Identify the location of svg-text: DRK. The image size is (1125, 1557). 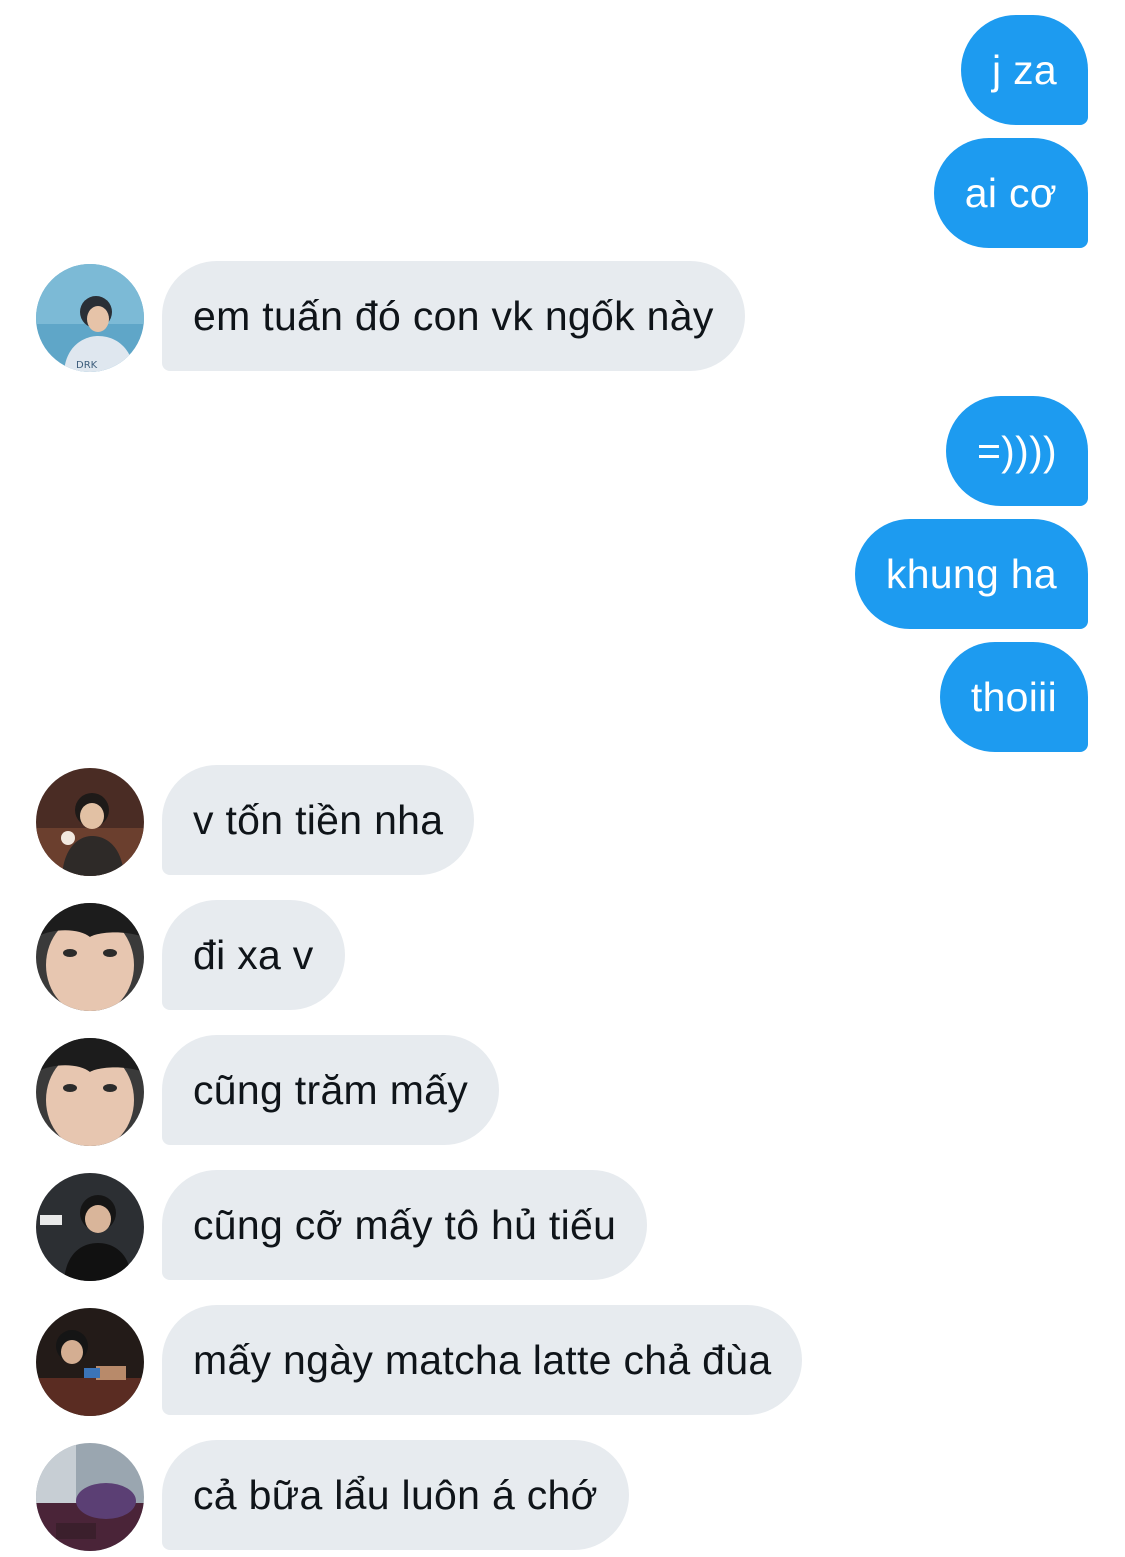
(87, 365).